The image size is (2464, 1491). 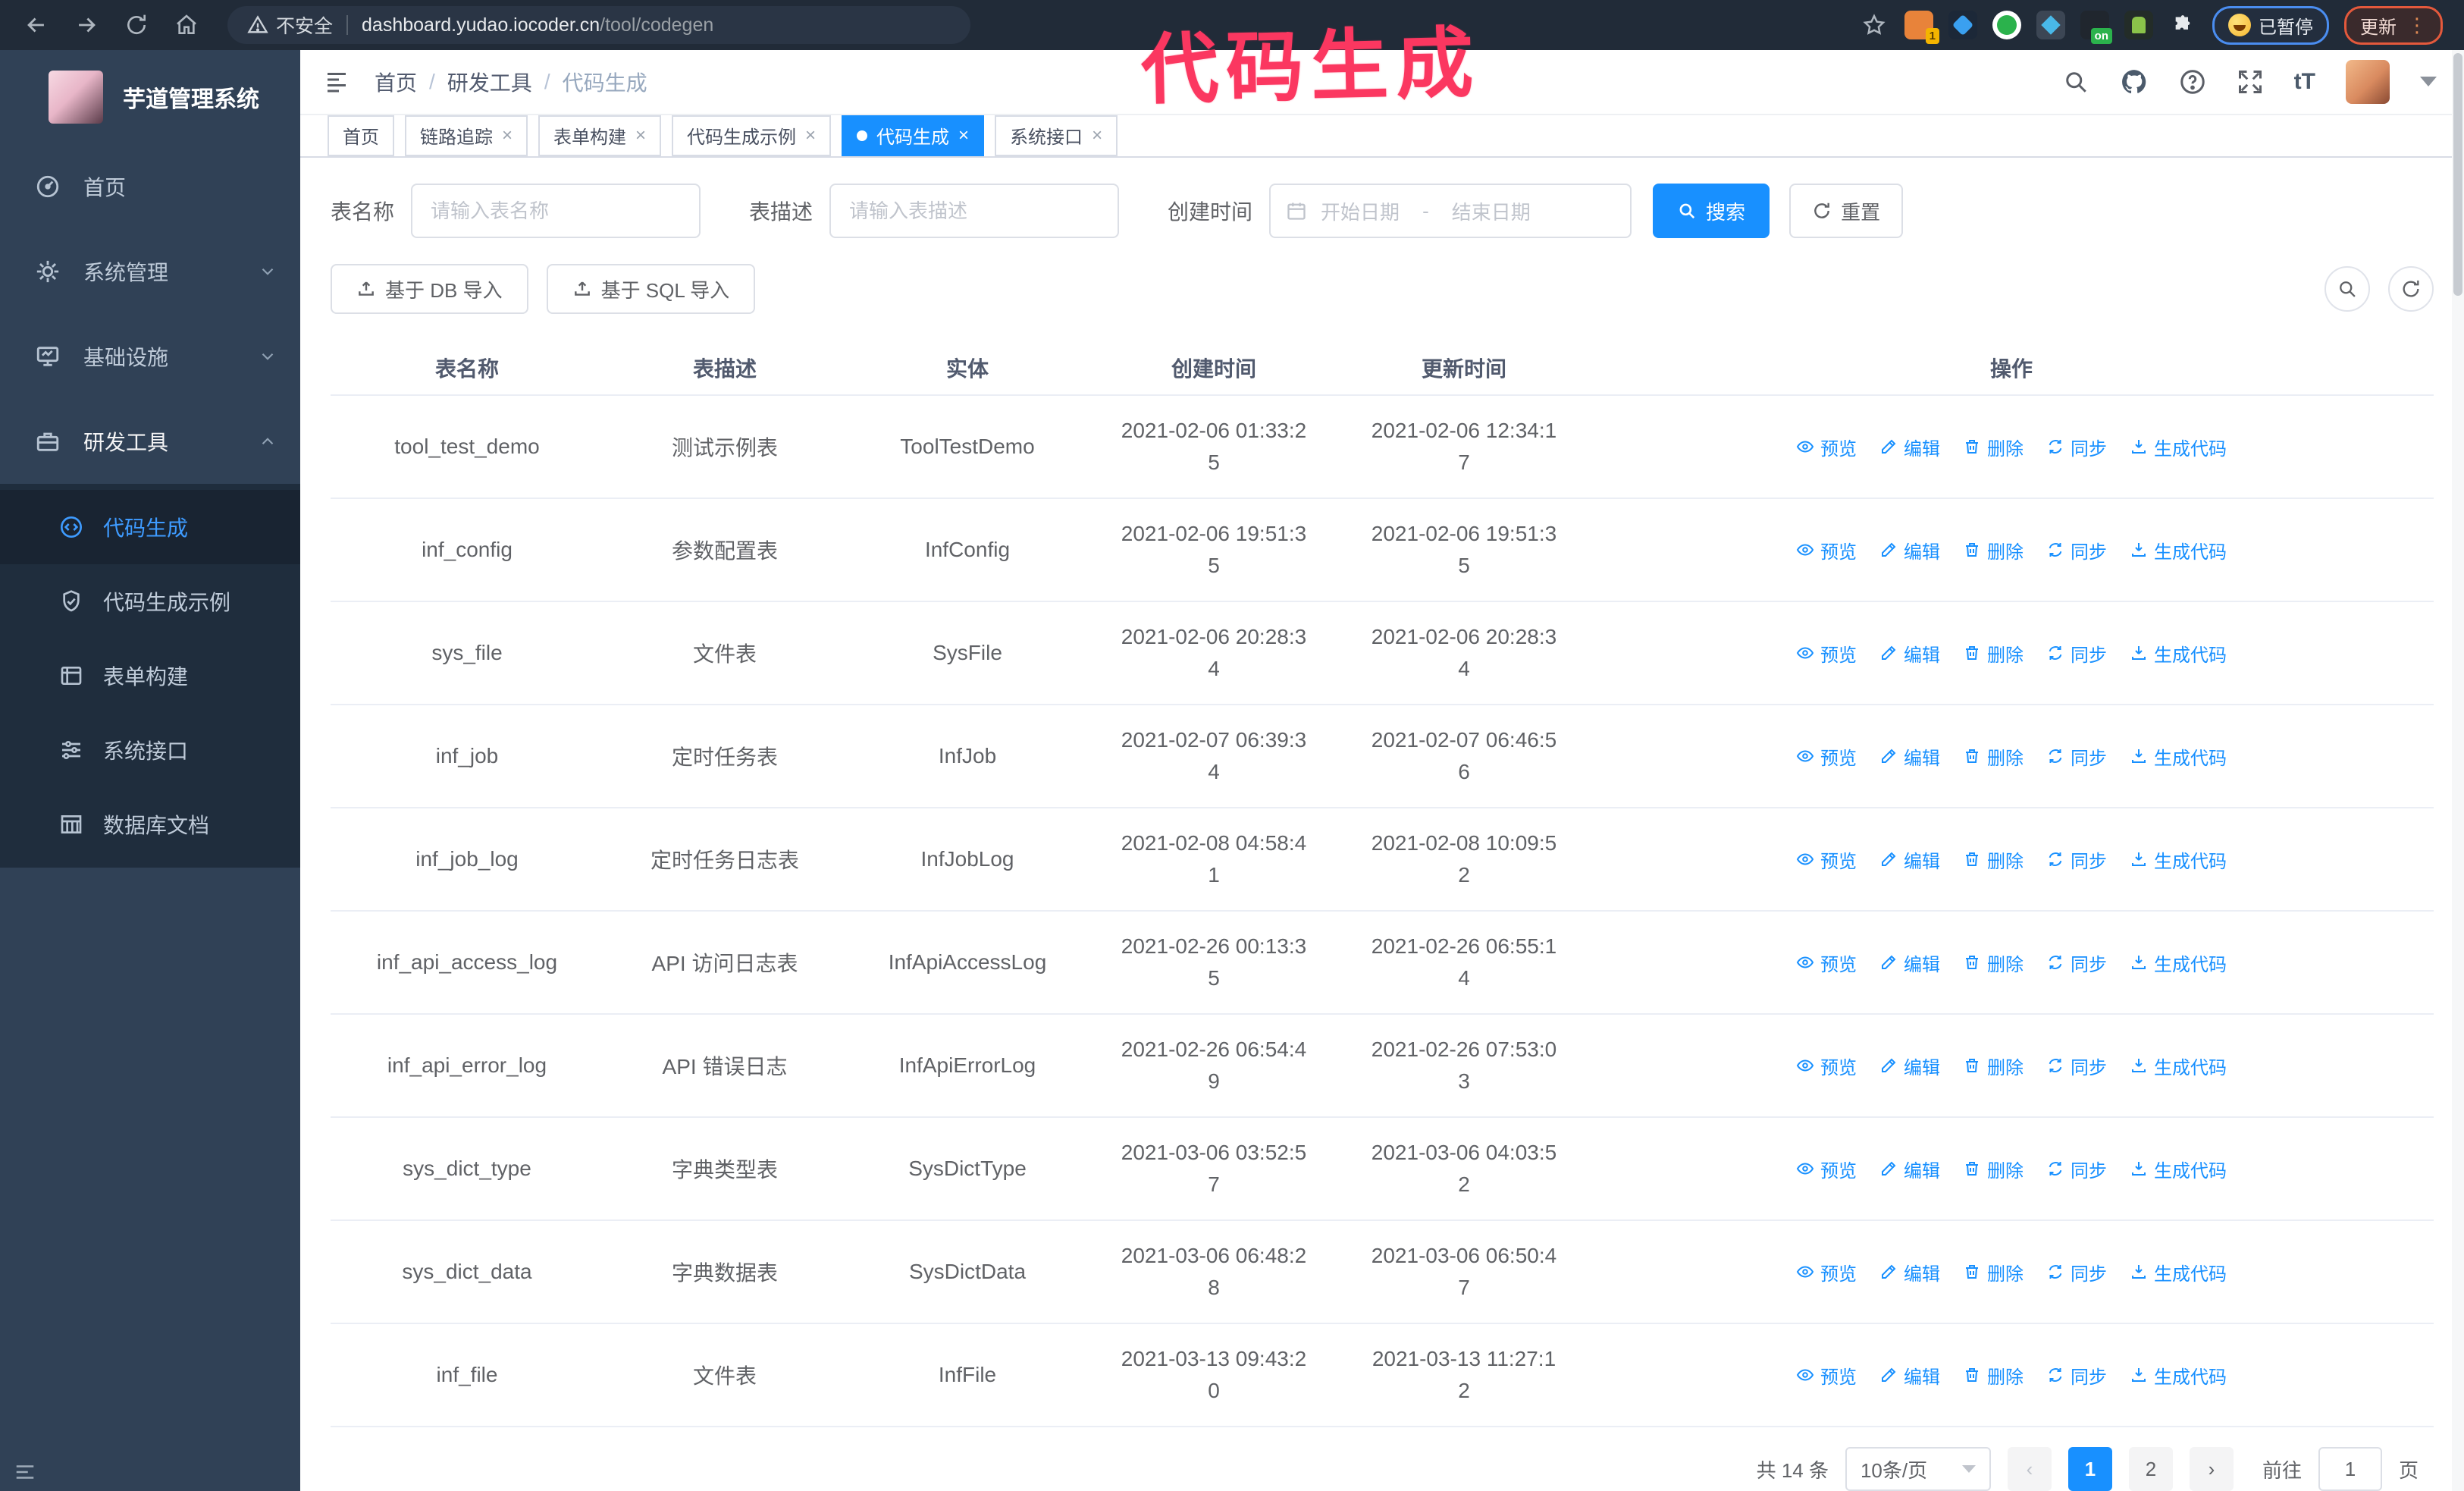 I want to click on paused-extension-pill: 已暂停, so click(x=2270, y=25).